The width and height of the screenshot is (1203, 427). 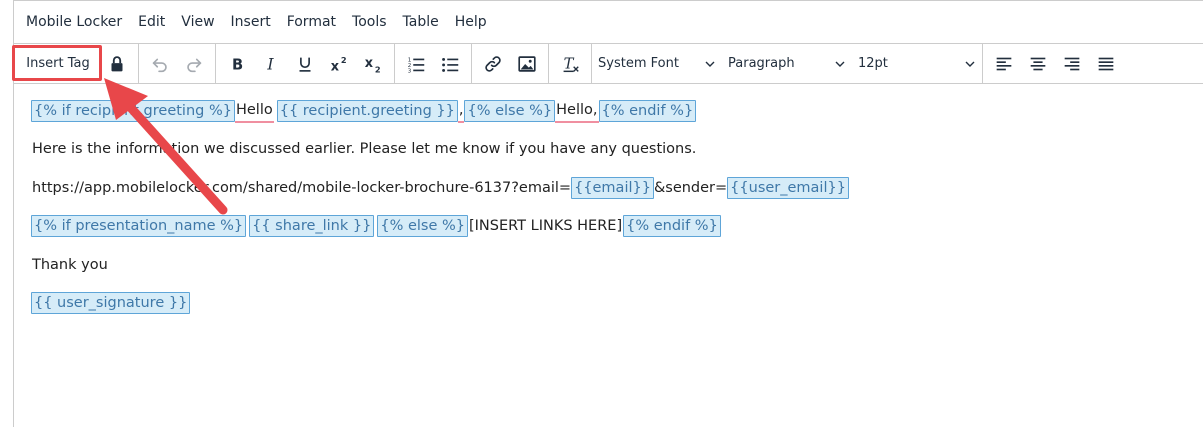 I want to click on clear-formatting-button: T, so click(x=570, y=64).